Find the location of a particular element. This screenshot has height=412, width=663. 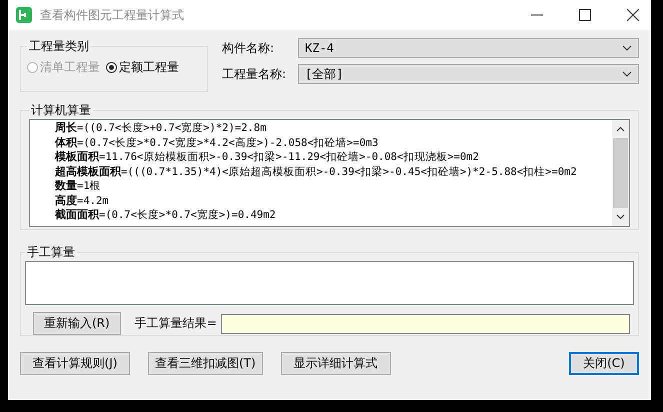

field-label: 工程量名称: is located at coordinates (255, 74).